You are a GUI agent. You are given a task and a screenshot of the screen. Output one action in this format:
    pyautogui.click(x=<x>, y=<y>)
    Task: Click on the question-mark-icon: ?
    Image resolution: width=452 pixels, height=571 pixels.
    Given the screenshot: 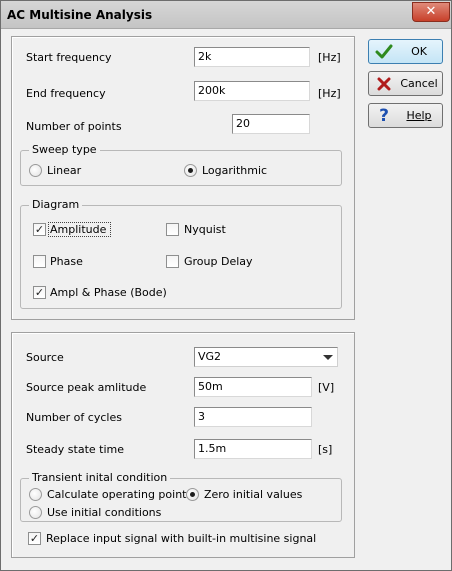 What is the action you would take?
    pyautogui.click(x=384, y=116)
    